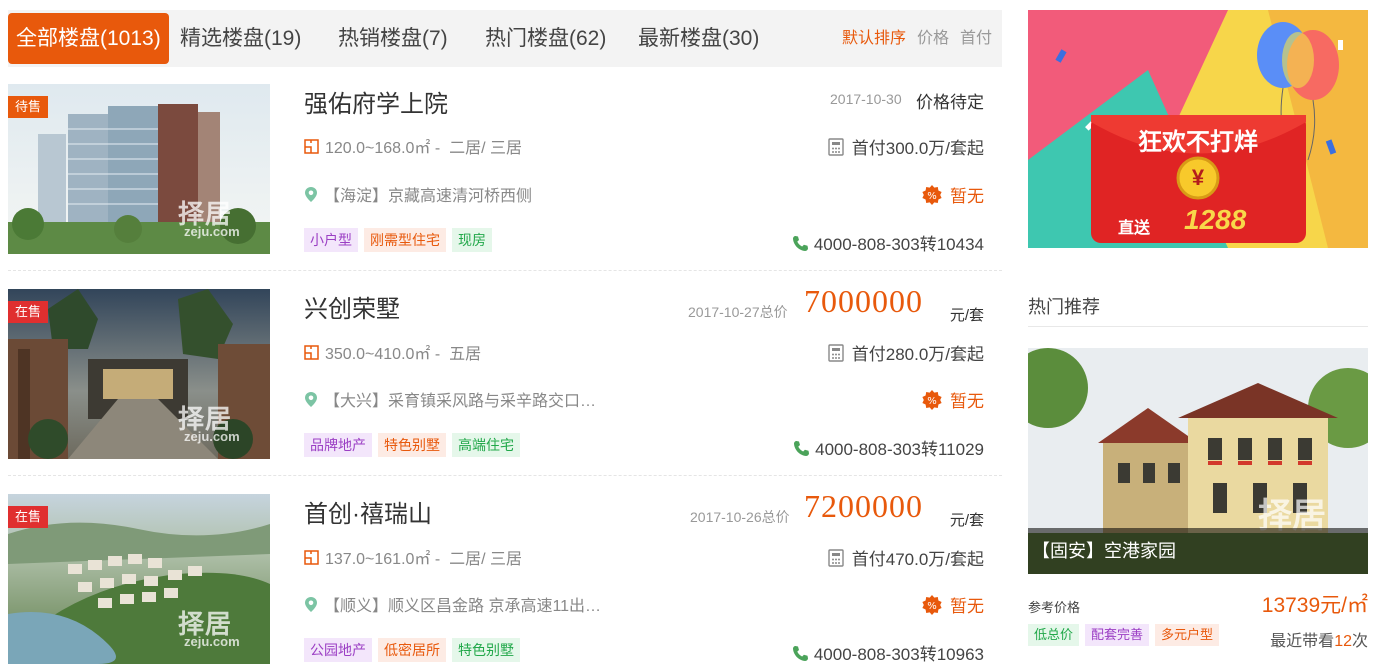 The width and height of the screenshot is (1375, 672). Describe the element at coordinates (1343, 641) in the screenshot. I see `visits-count: 12` at that location.